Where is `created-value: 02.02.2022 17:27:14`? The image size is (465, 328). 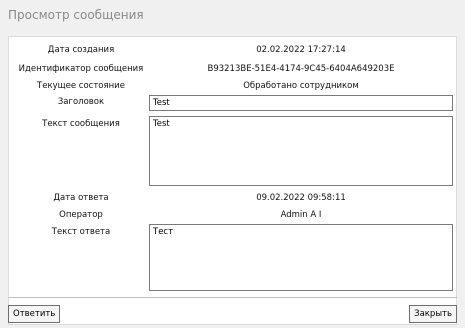 created-value: 02.02.2022 17:27:14 is located at coordinates (301, 50).